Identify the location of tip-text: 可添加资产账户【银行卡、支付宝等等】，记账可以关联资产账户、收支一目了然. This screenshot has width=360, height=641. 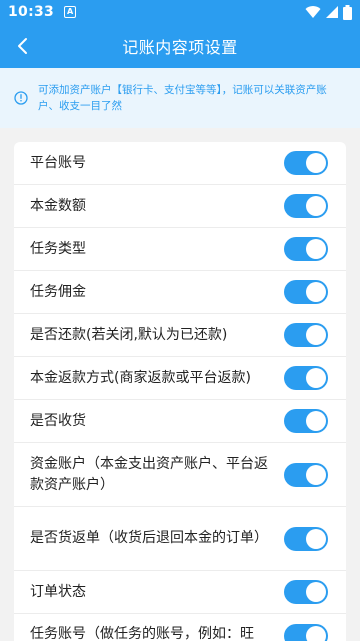
(182, 98).